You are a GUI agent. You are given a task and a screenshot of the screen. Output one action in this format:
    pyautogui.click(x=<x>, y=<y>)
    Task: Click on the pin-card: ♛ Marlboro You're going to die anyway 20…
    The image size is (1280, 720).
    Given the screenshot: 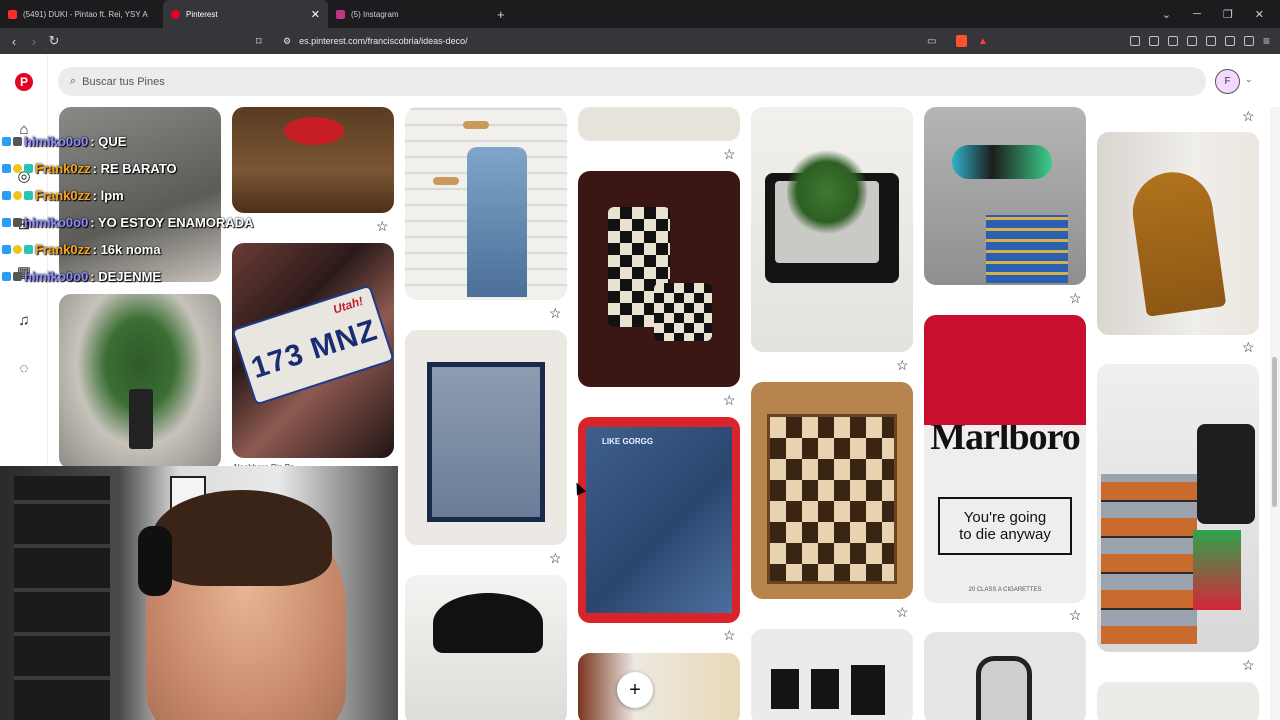 What is the action you would take?
    pyautogui.click(x=1005, y=459)
    